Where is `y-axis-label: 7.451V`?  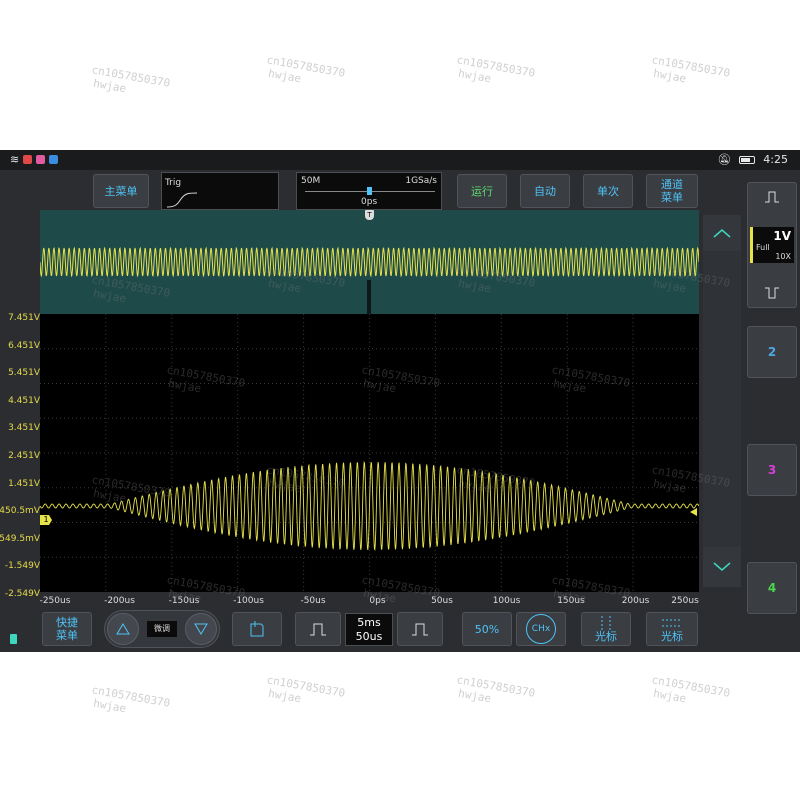 y-axis-label: 7.451V is located at coordinates (24, 318).